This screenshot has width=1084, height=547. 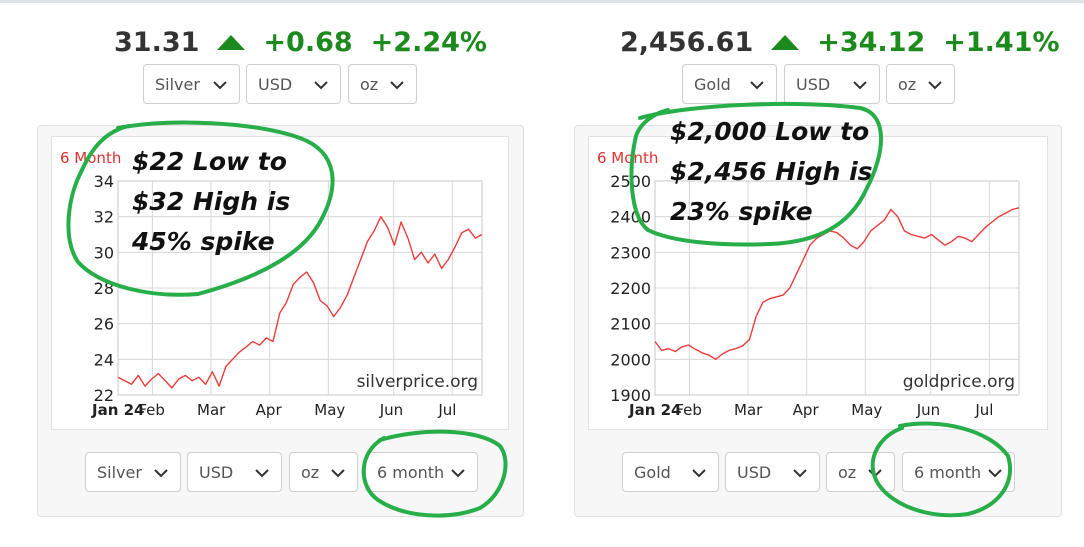 What do you see at coordinates (630, 324) in the screenshot?
I see `y-tick-label: 2100` at bounding box center [630, 324].